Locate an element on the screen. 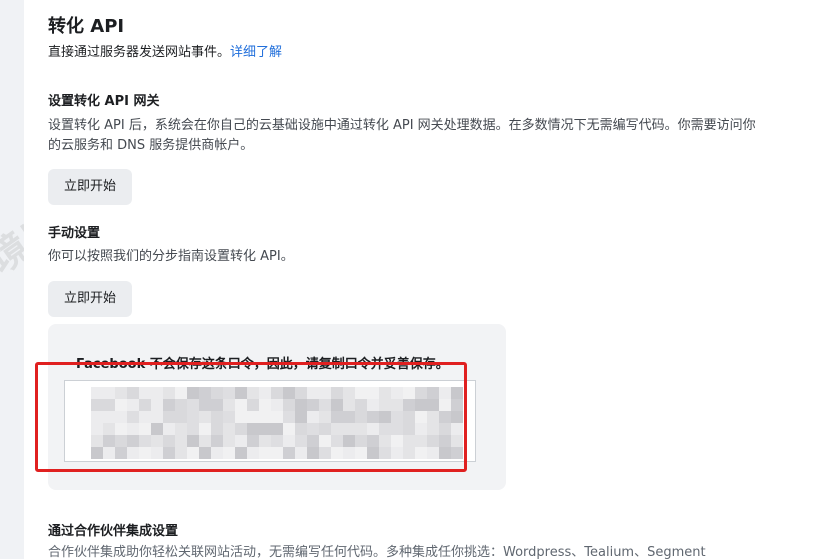 This screenshot has height=559, width=817. subtitle-text: 直接通过服务器发送网站事件。 is located at coordinates (139, 52).